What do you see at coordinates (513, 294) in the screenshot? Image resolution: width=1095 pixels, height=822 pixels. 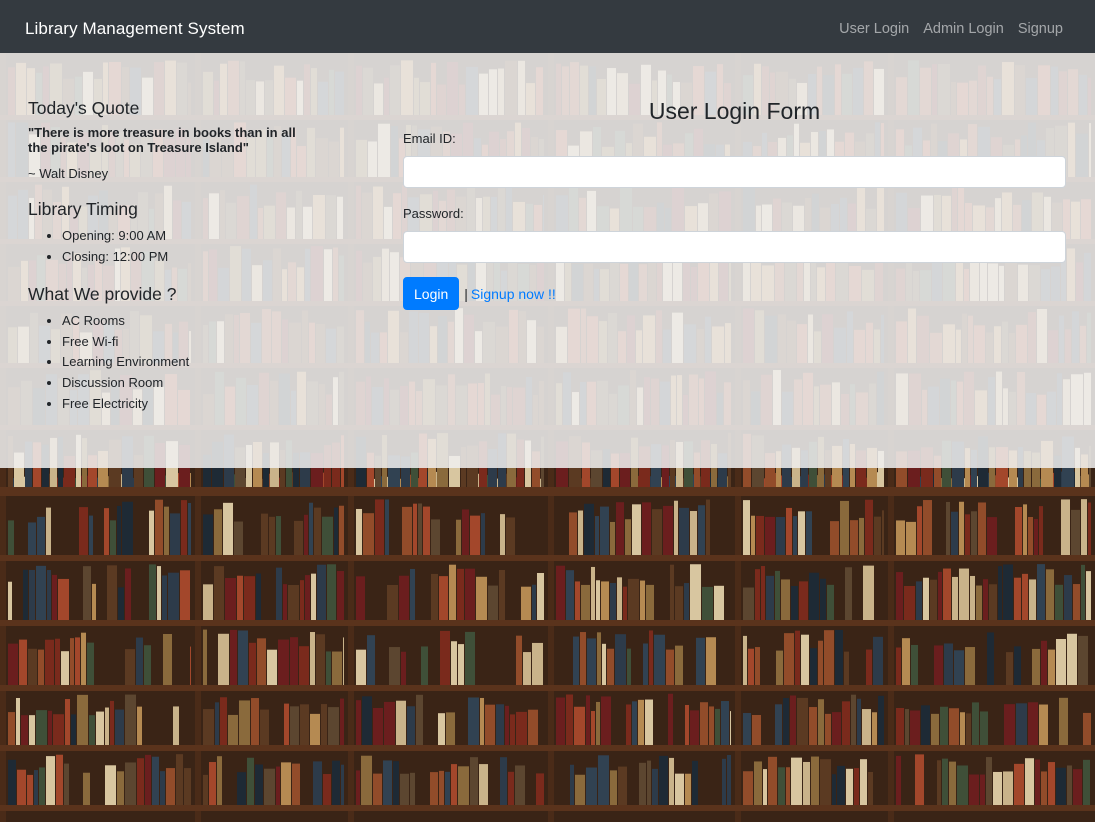 I see `signup-link: Signup now !!` at bounding box center [513, 294].